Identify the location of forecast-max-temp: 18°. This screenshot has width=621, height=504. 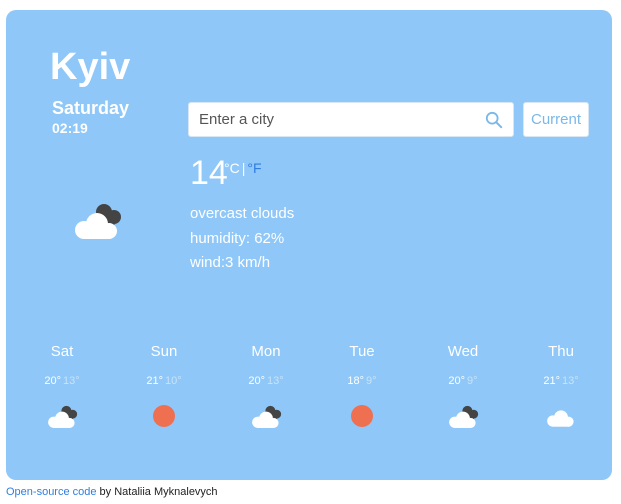
(356, 381).